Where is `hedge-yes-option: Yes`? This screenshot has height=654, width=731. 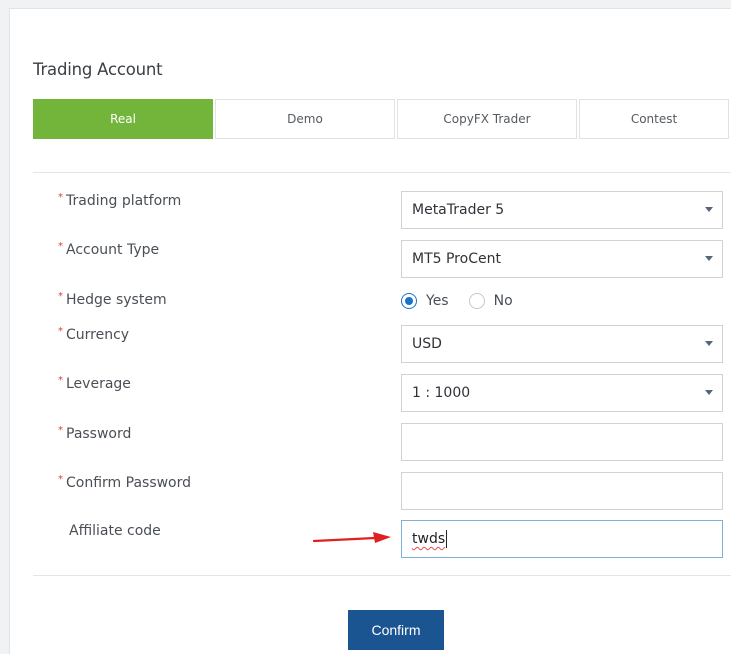 hedge-yes-option: Yes is located at coordinates (425, 301).